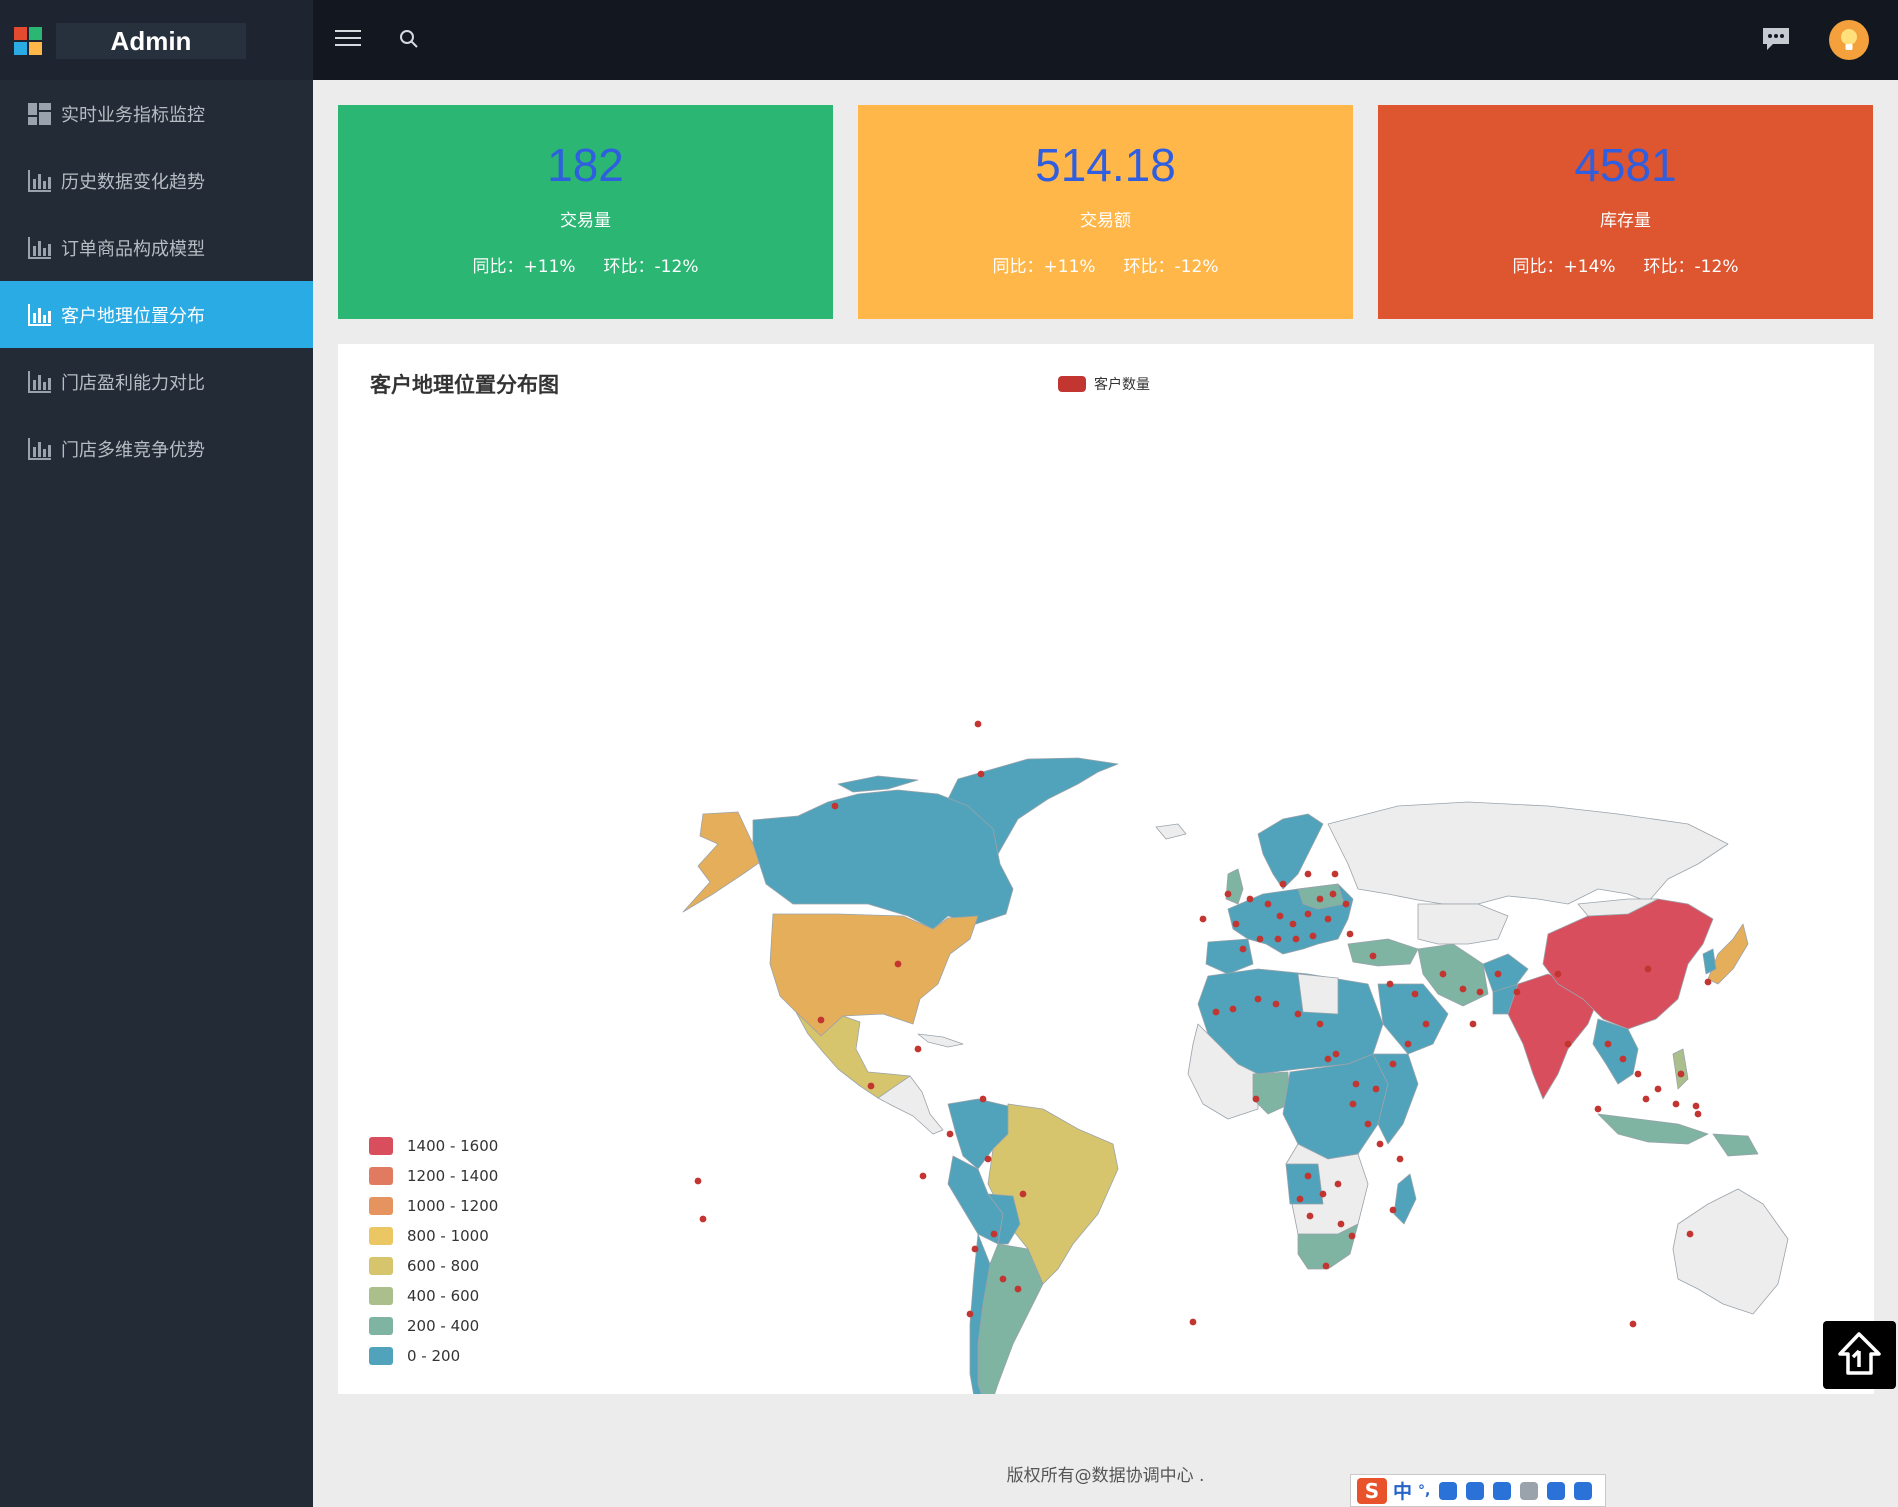  I want to click on user-icon, so click(1529, 1490).